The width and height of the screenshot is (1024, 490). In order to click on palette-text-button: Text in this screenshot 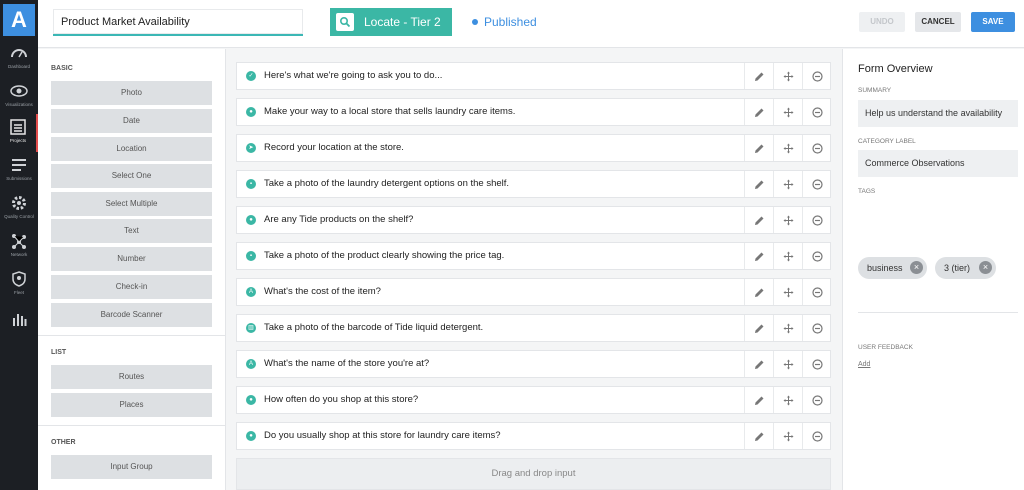, I will do `click(131, 231)`.